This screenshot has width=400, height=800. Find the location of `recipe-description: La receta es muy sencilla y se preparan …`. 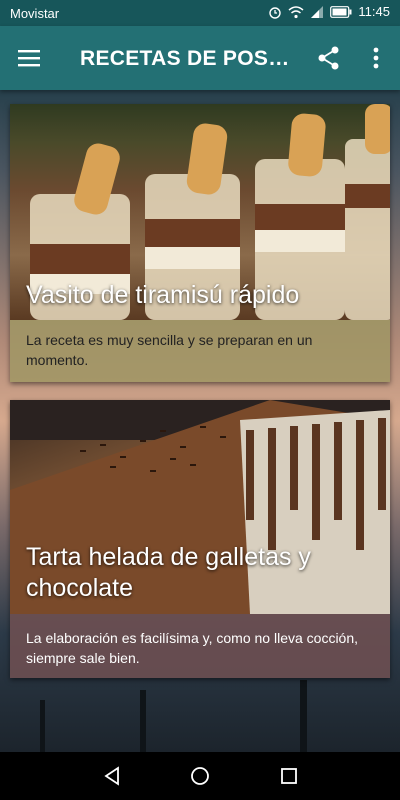

recipe-description: La receta es muy sencilla y se preparan … is located at coordinates (200, 351).